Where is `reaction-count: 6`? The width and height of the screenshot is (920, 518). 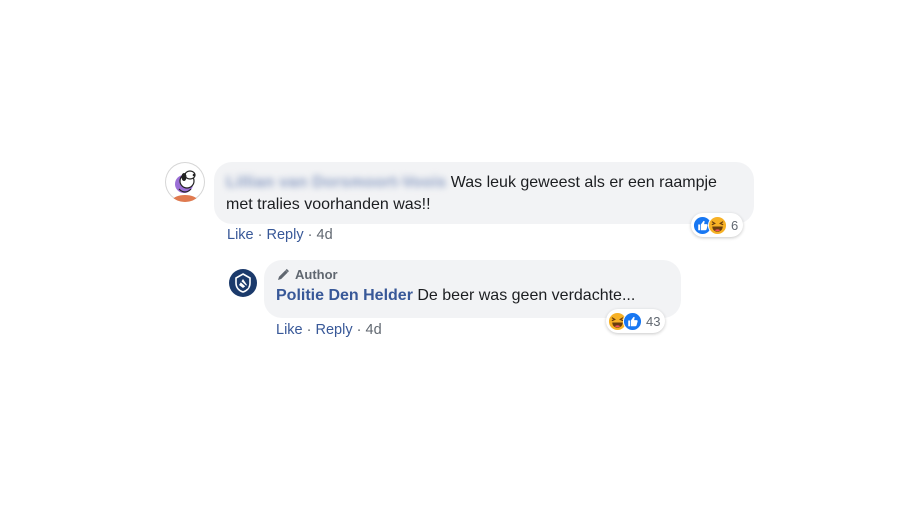 reaction-count: 6 is located at coordinates (735, 225).